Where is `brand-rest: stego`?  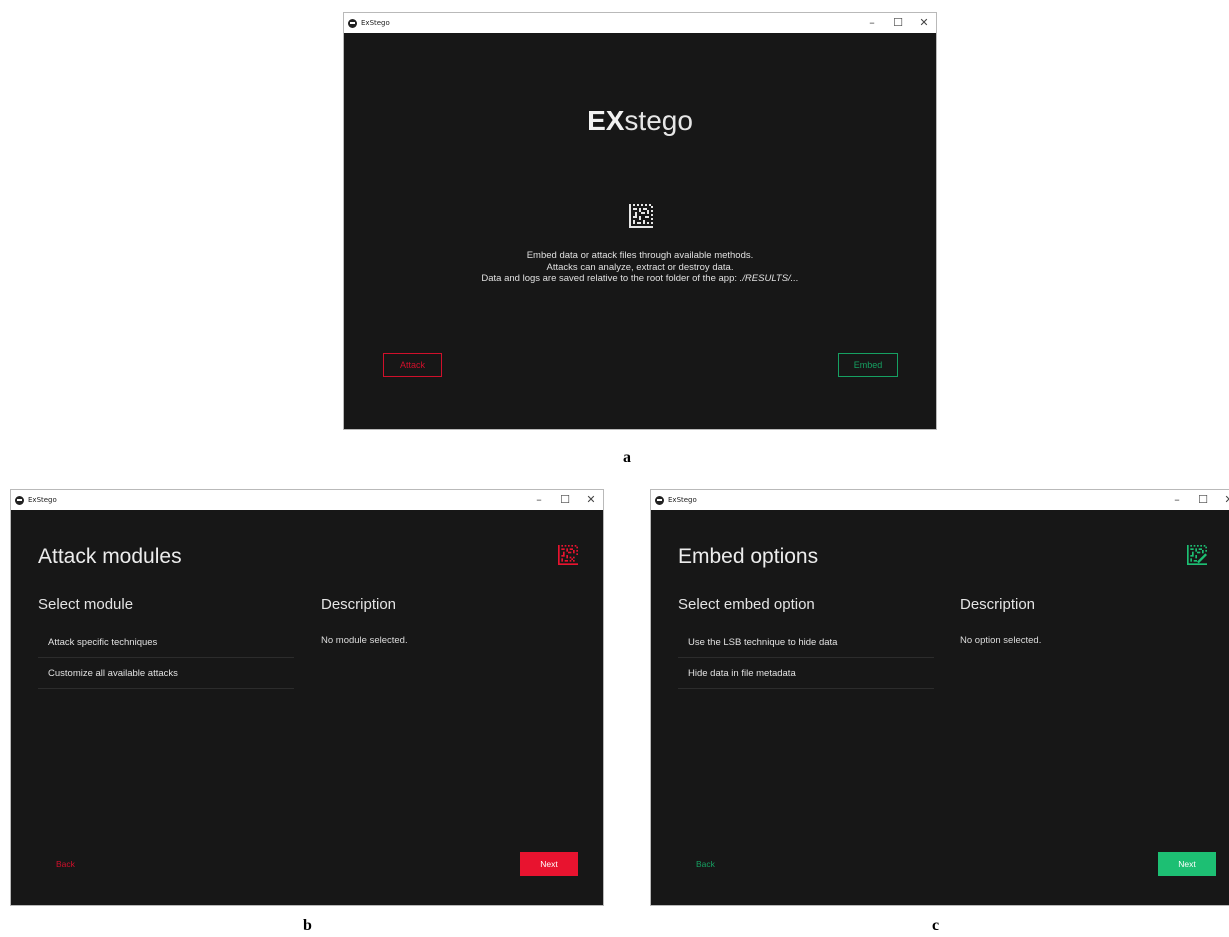
brand-rest: stego is located at coordinates (658, 120).